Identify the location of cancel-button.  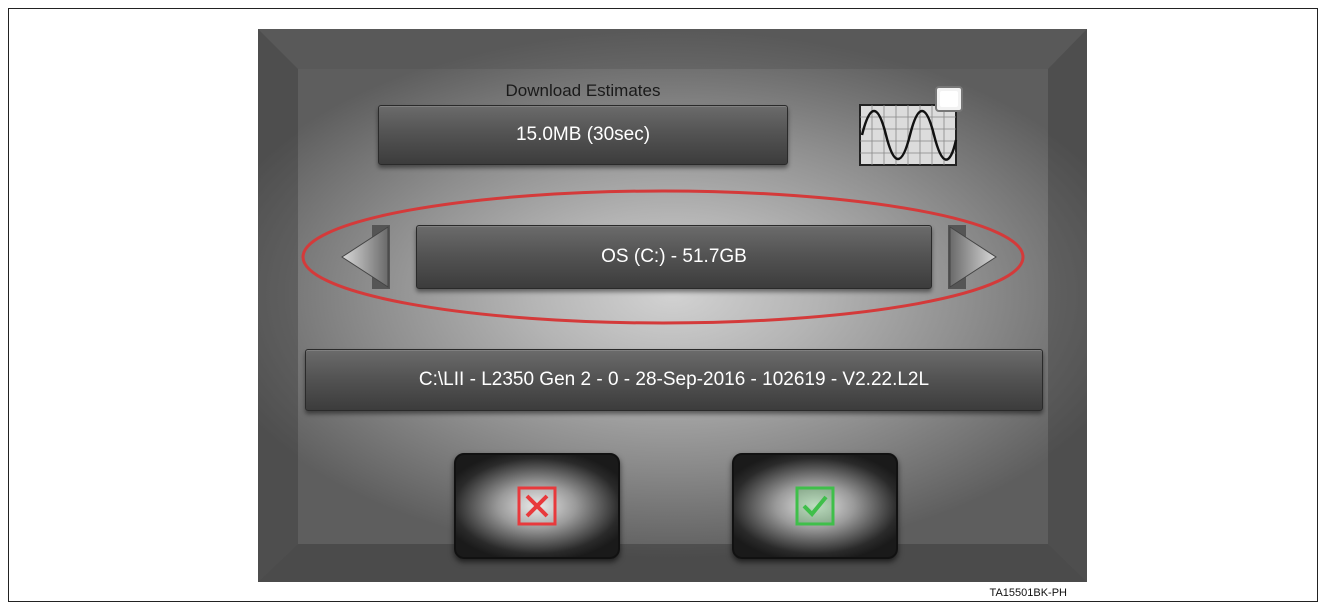
(537, 506).